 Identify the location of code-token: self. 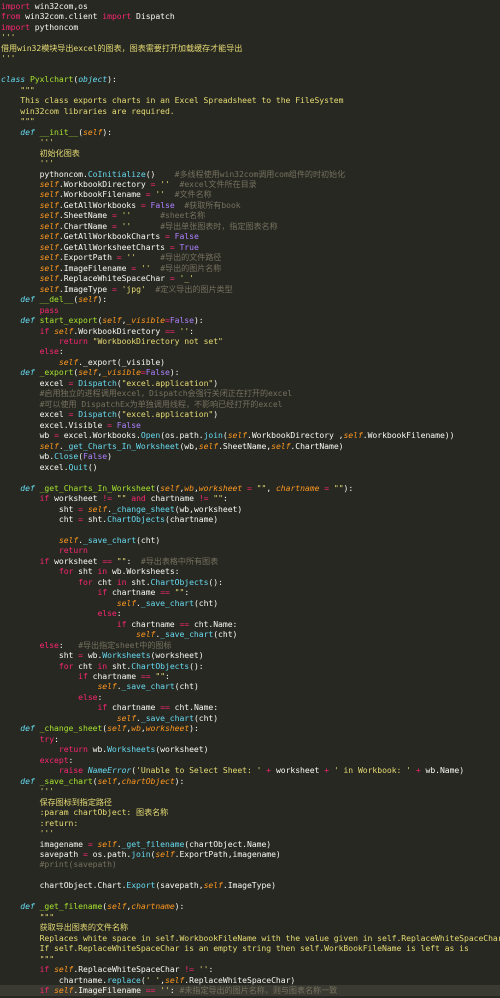
(49, 215).